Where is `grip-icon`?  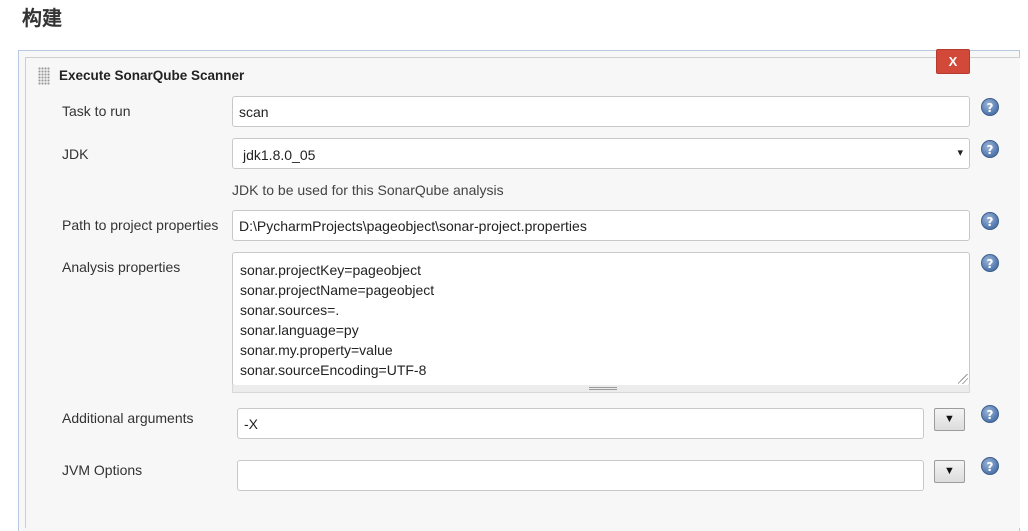 grip-icon is located at coordinates (603, 388).